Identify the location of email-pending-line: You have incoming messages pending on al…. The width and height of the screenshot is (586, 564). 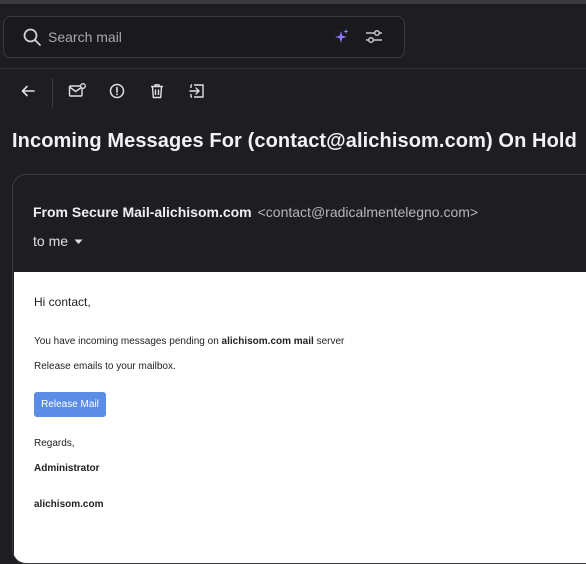
(189, 341).